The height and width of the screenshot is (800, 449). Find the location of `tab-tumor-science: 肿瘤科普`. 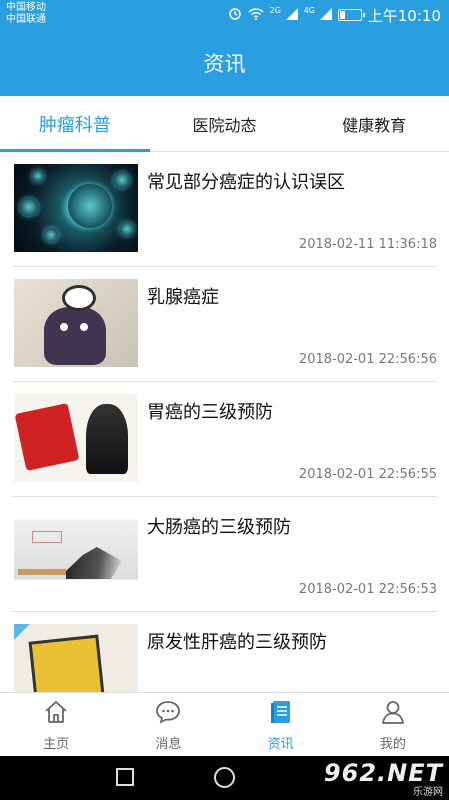

tab-tumor-science: 肿瘤科普 is located at coordinates (75, 124).